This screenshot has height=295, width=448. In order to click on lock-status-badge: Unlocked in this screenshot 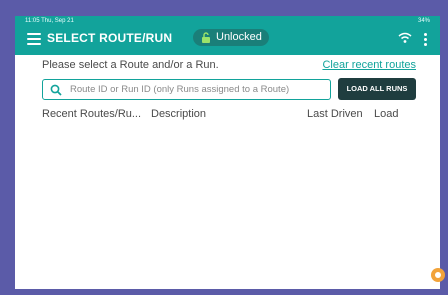, I will do `click(231, 37)`.